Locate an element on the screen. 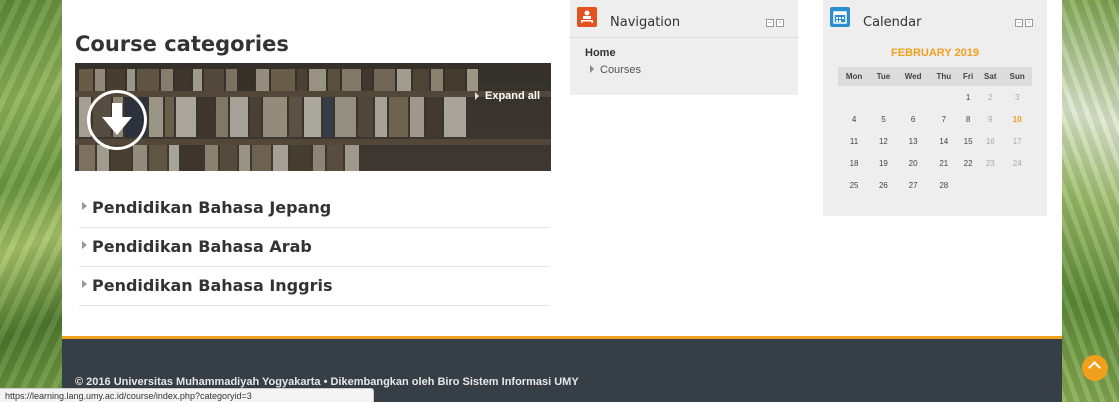 The height and width of the screenshot is (402, 1119). calendar-day: 6 is located at coordinates (913, 119).